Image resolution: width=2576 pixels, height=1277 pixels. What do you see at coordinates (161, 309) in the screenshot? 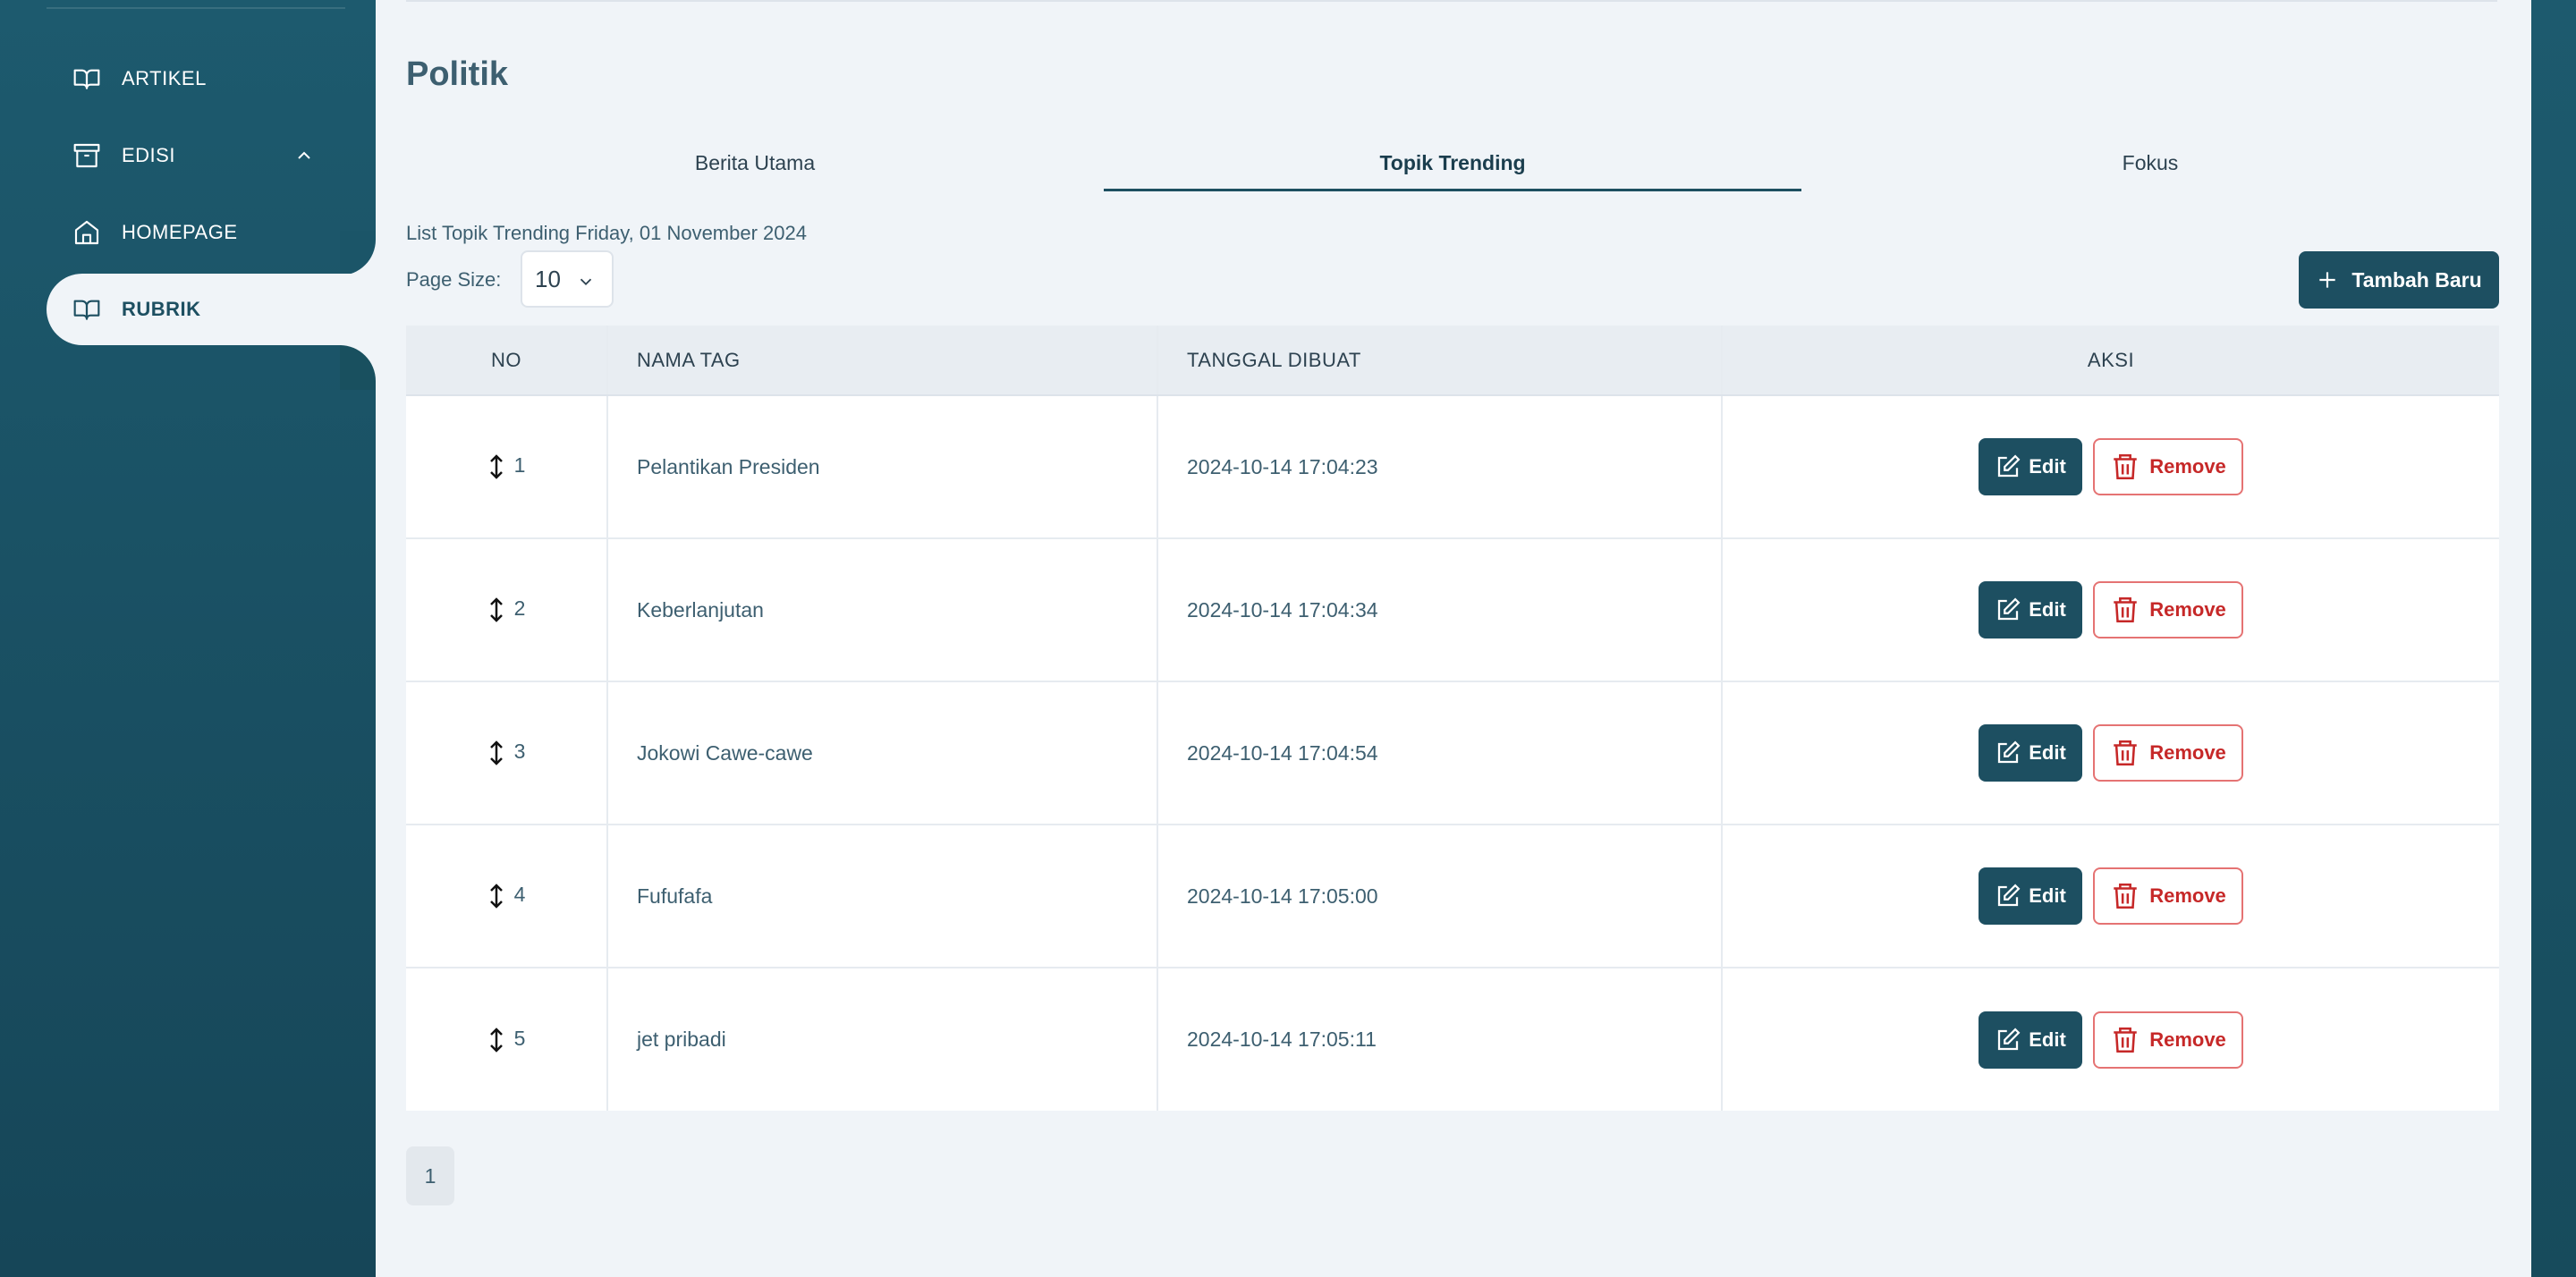
I see `sidebar-item-label: RUBRIK` at bounding box center [161, 309].